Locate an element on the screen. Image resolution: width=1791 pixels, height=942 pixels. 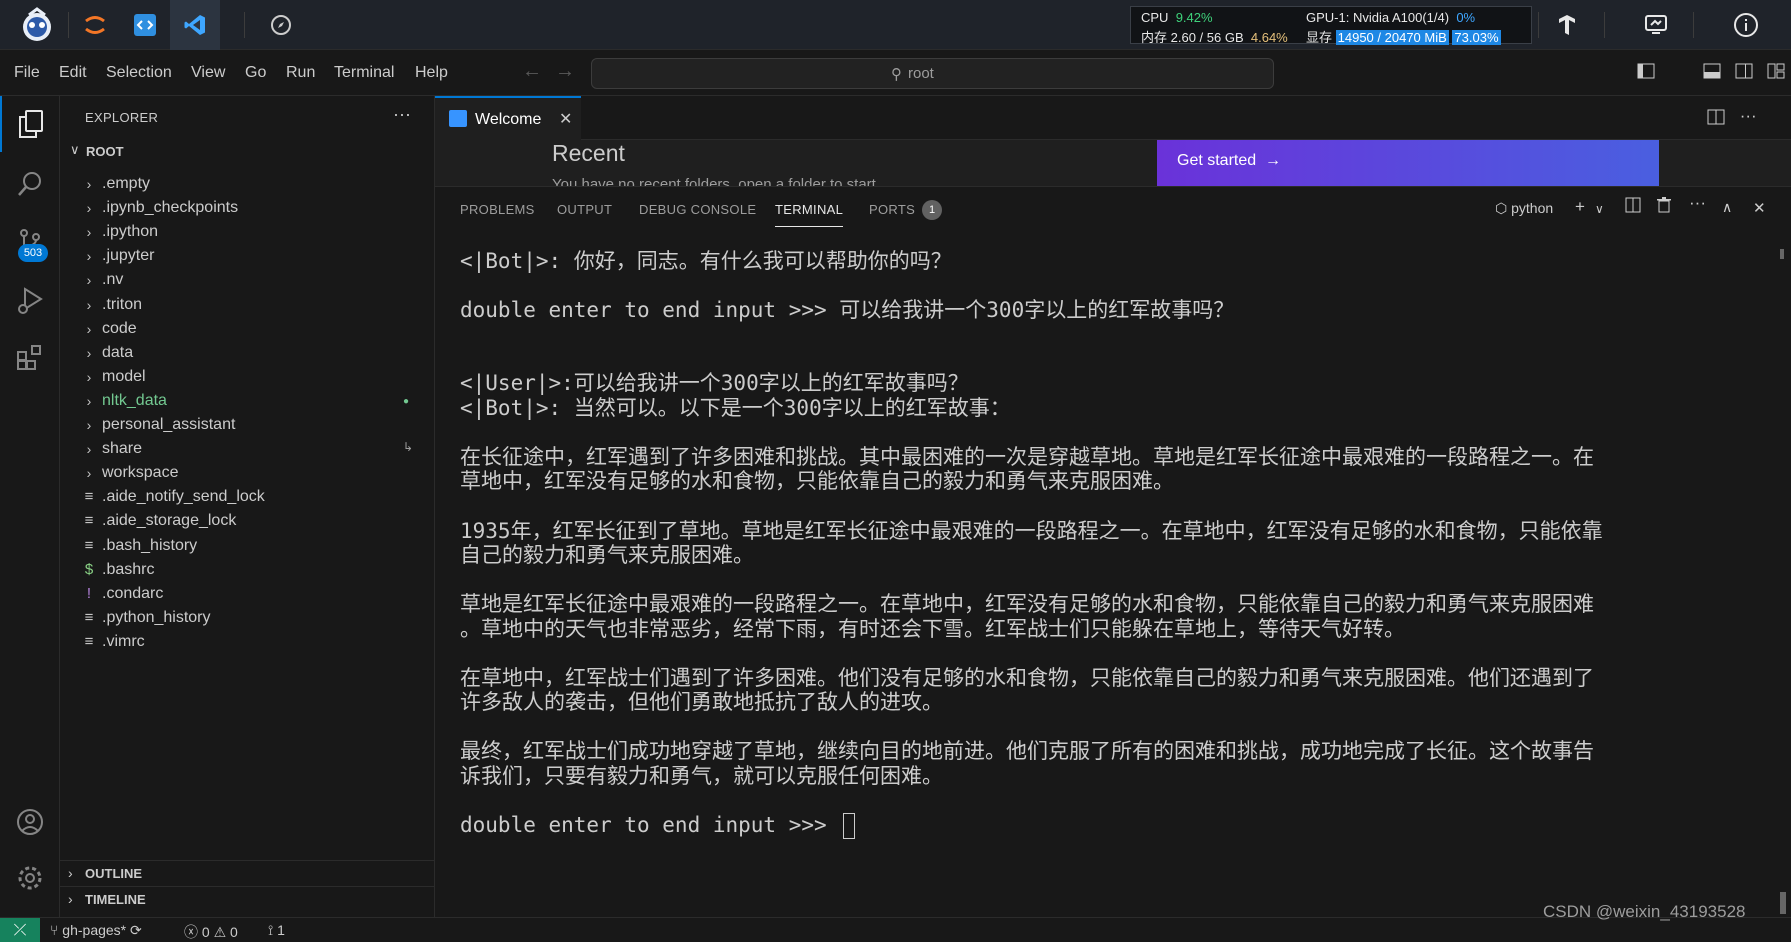
folder-item: › .ipython is located at coordinates (247, 233).